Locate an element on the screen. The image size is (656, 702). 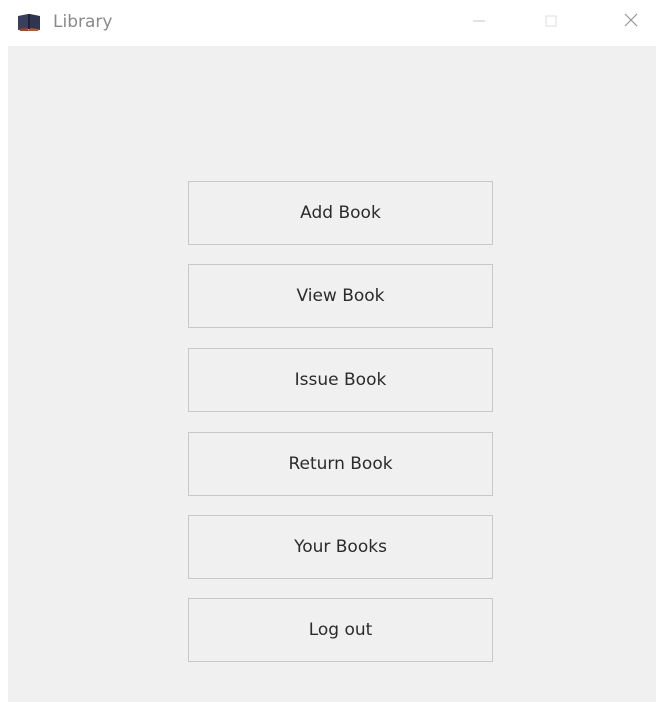
close-icon is located at coordinates (631, 22).